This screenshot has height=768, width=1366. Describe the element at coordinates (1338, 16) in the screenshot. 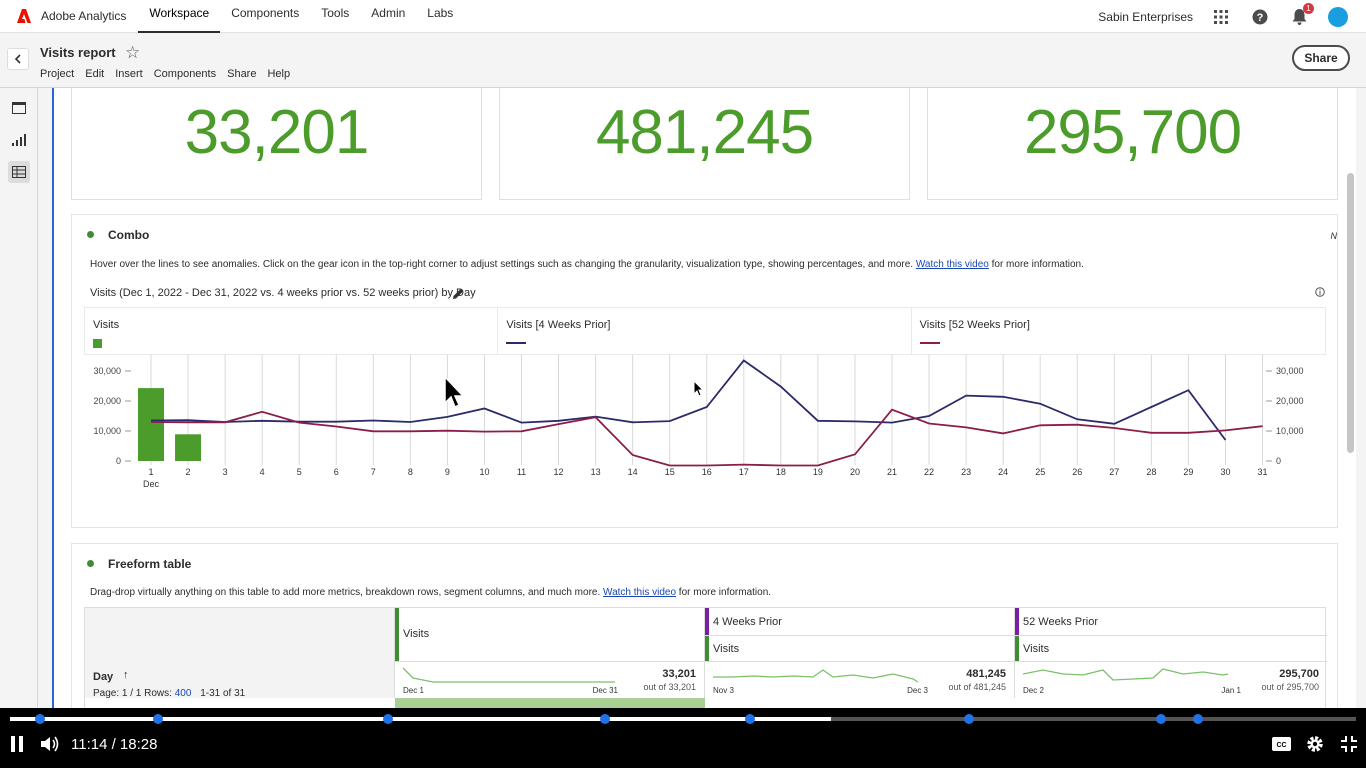

I see `user-avatar` at that location.